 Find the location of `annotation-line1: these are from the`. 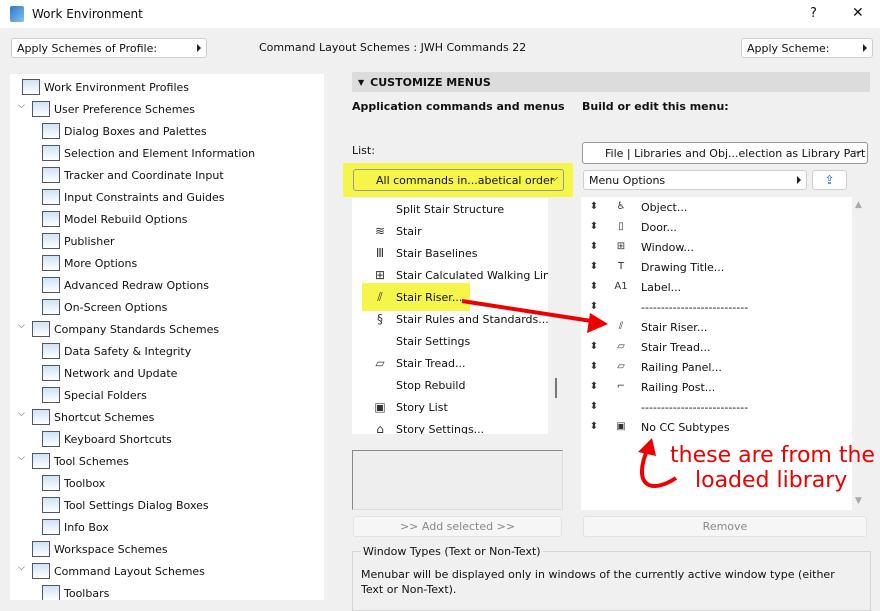

annotation-line1: these are from the is located at coordinates (772, 455).